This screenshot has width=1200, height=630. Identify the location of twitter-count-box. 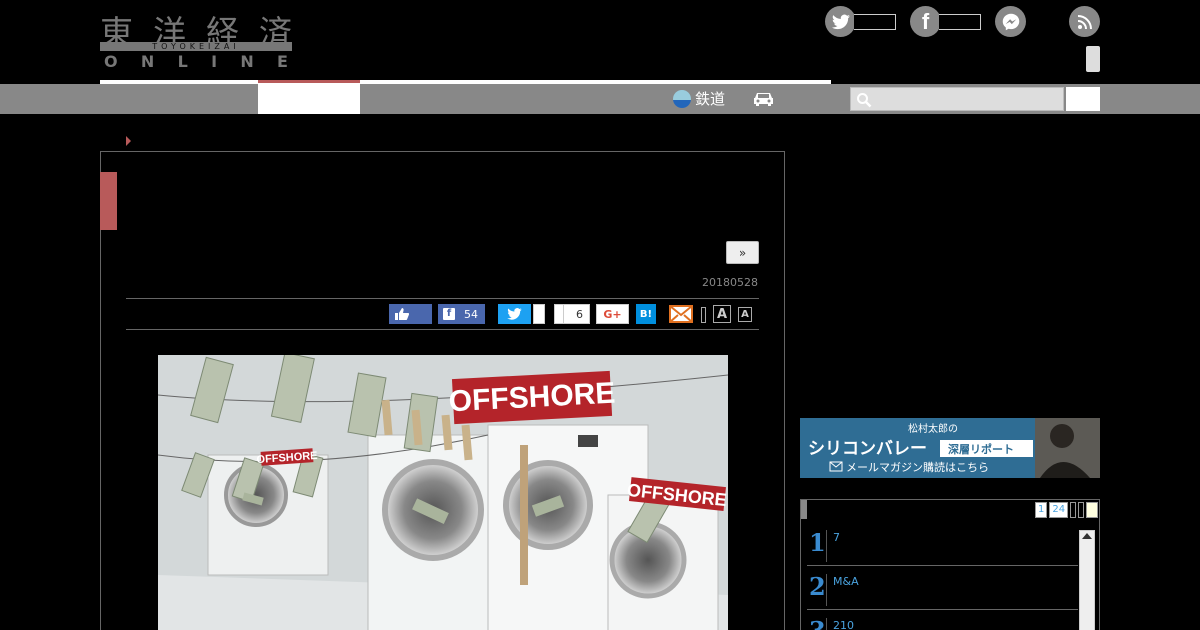
(875, 21).